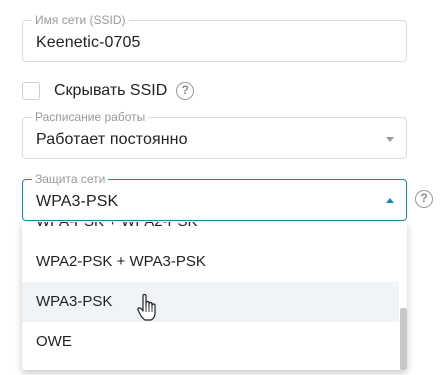 The image size is (442, 375). What do you see at coordinates (403, 339) in the screenshot?
I see `dropdown-scrollbar` at bounding box center [403, 339].